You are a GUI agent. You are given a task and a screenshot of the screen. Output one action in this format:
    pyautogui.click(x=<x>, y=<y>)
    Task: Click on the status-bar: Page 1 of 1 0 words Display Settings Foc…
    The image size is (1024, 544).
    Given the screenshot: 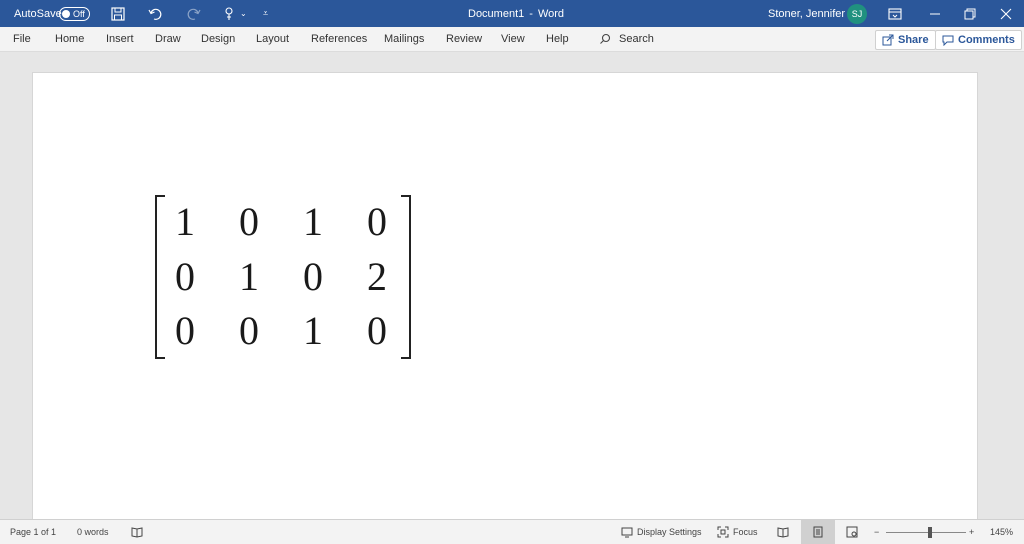 What is the action you would take?
    pyautogui.click(x=512, y=531)
    